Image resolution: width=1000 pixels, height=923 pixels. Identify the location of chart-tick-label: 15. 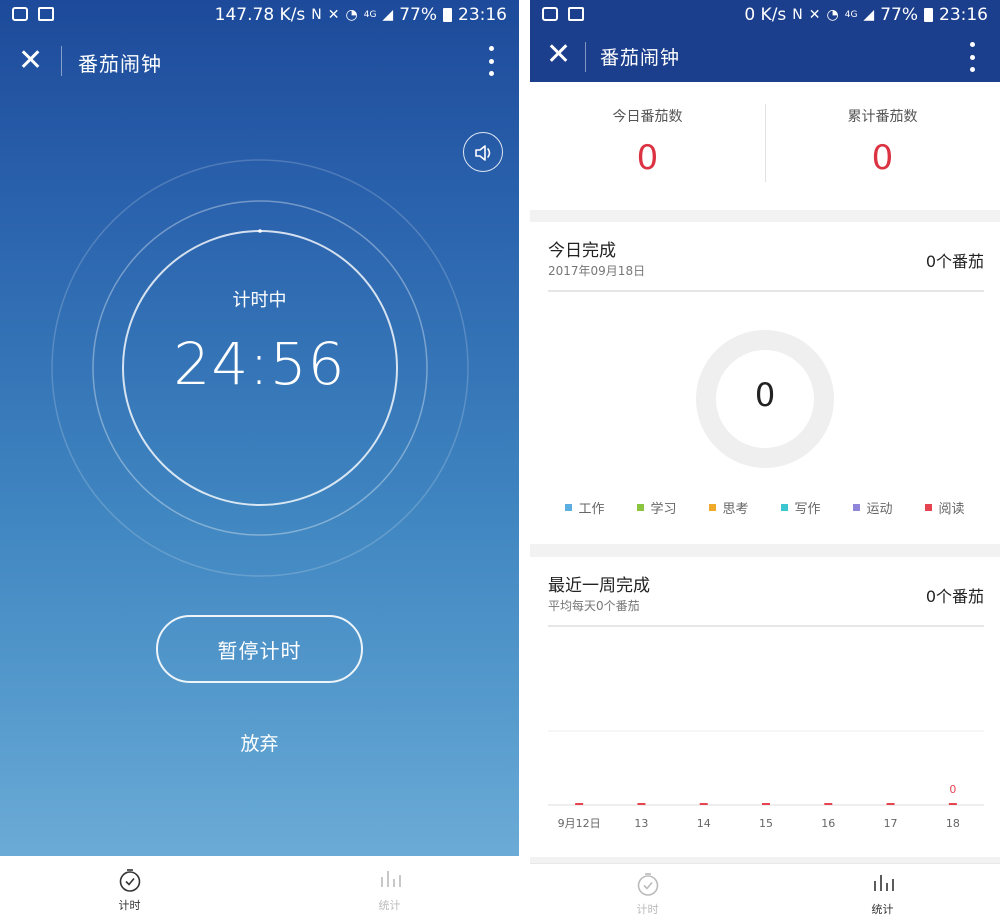
(766, 823).